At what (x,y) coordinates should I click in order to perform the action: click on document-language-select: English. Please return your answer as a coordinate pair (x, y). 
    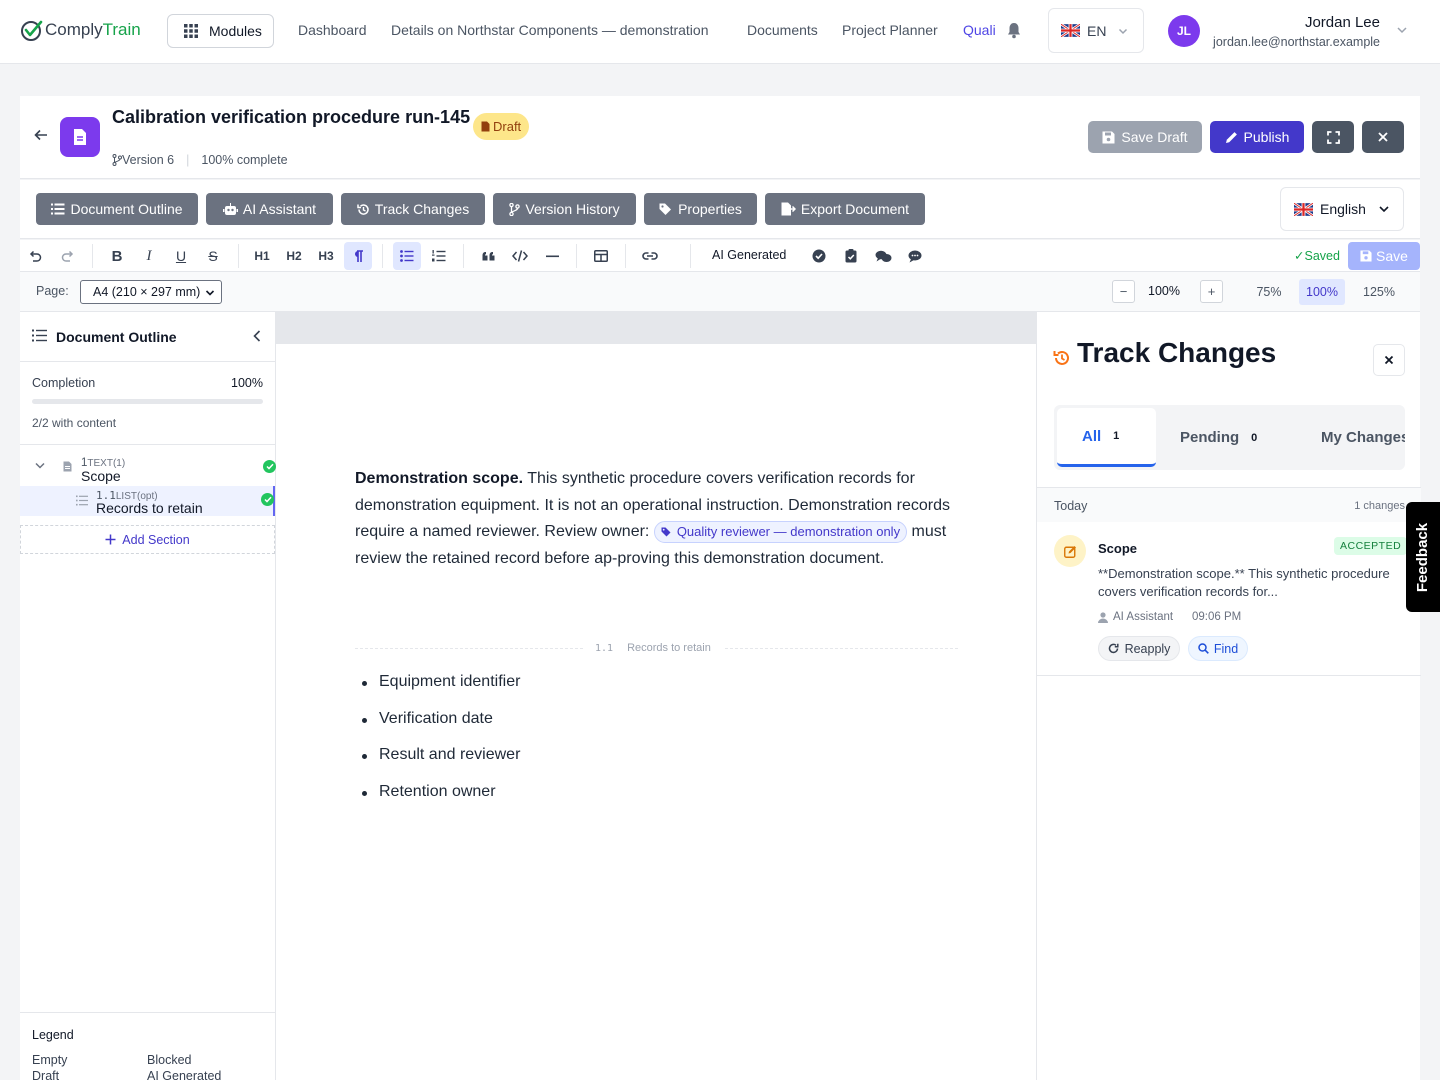
    Looking at the image, I should click on (1342, 209).